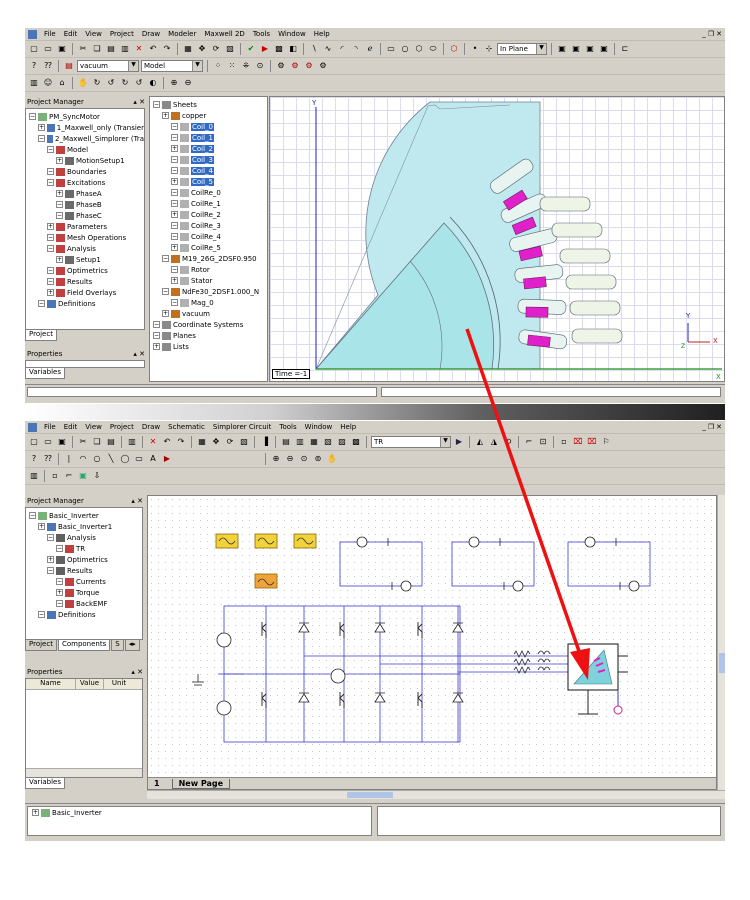 The image size is (750, 900). What do you see at coordinates (208, 335) in the screenshot?
I see `tree-node: − Planes` at bounding box center [208, 335].